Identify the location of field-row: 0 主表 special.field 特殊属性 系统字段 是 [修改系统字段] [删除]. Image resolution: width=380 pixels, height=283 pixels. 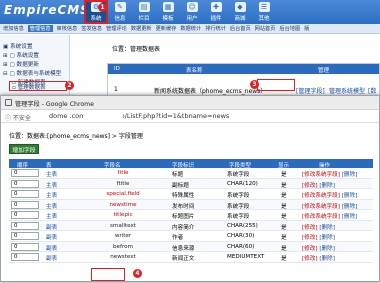
(191, 194).